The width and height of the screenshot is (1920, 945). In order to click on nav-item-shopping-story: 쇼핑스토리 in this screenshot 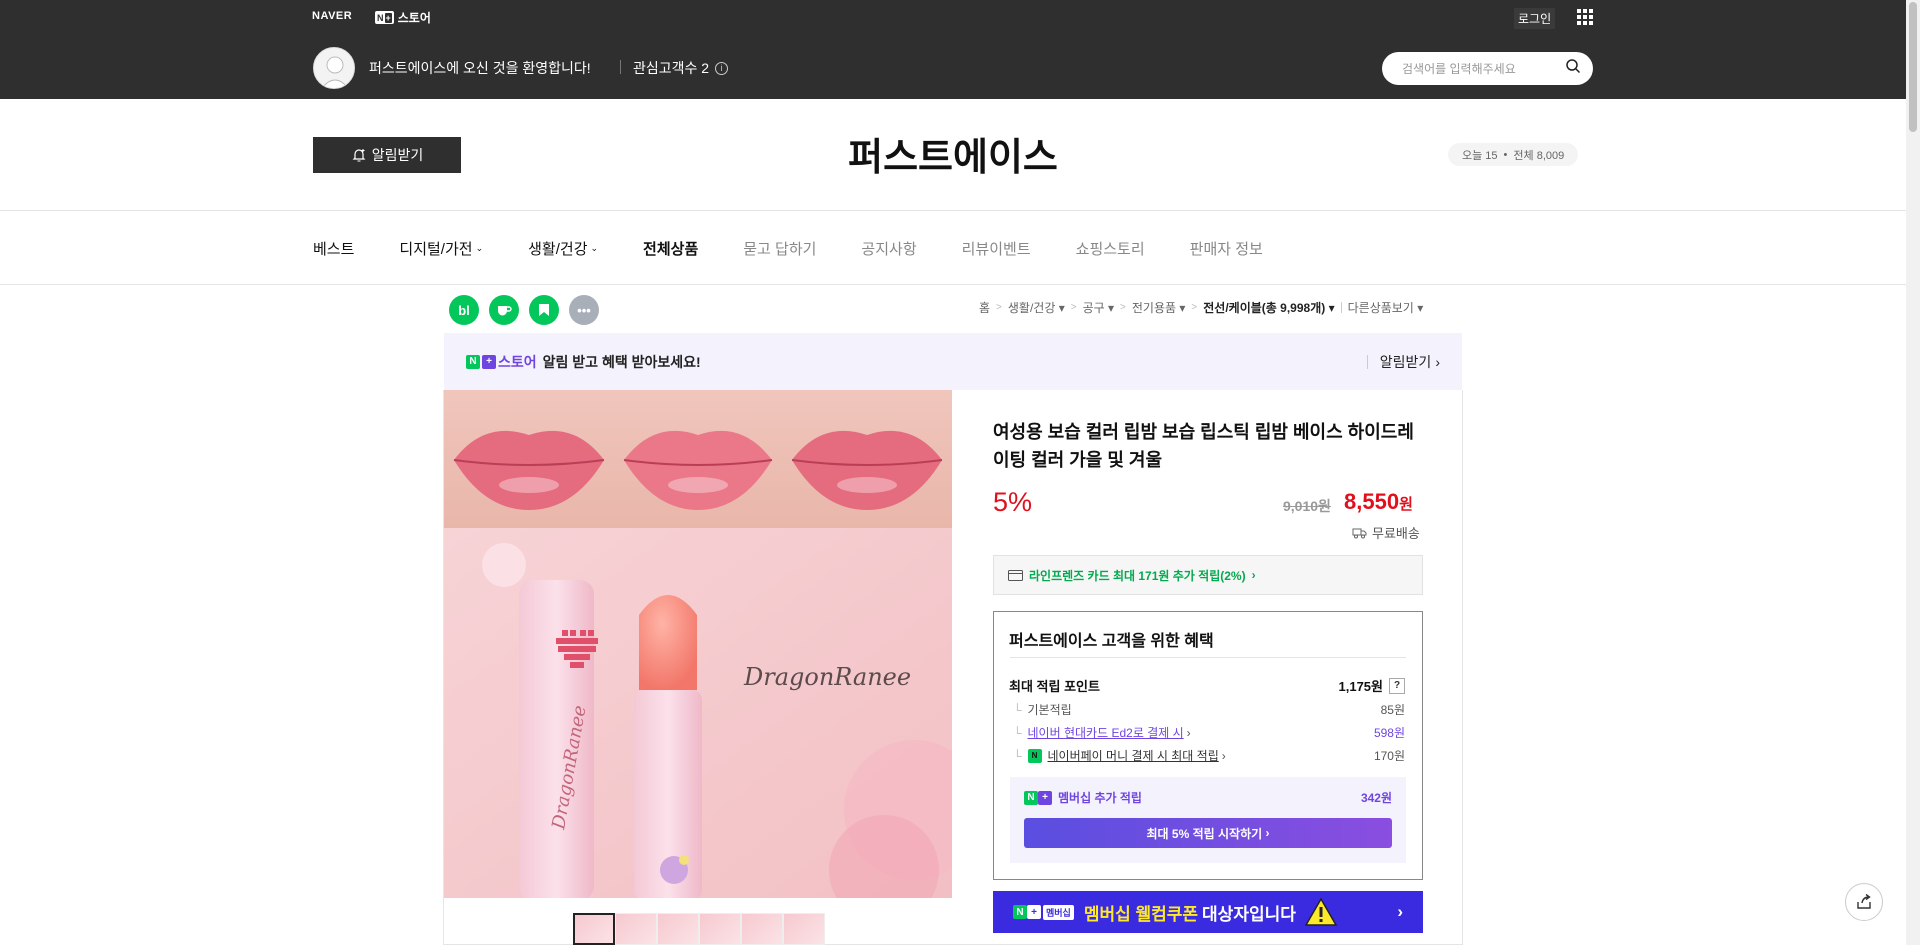, I will do `click(1110, 248)`.